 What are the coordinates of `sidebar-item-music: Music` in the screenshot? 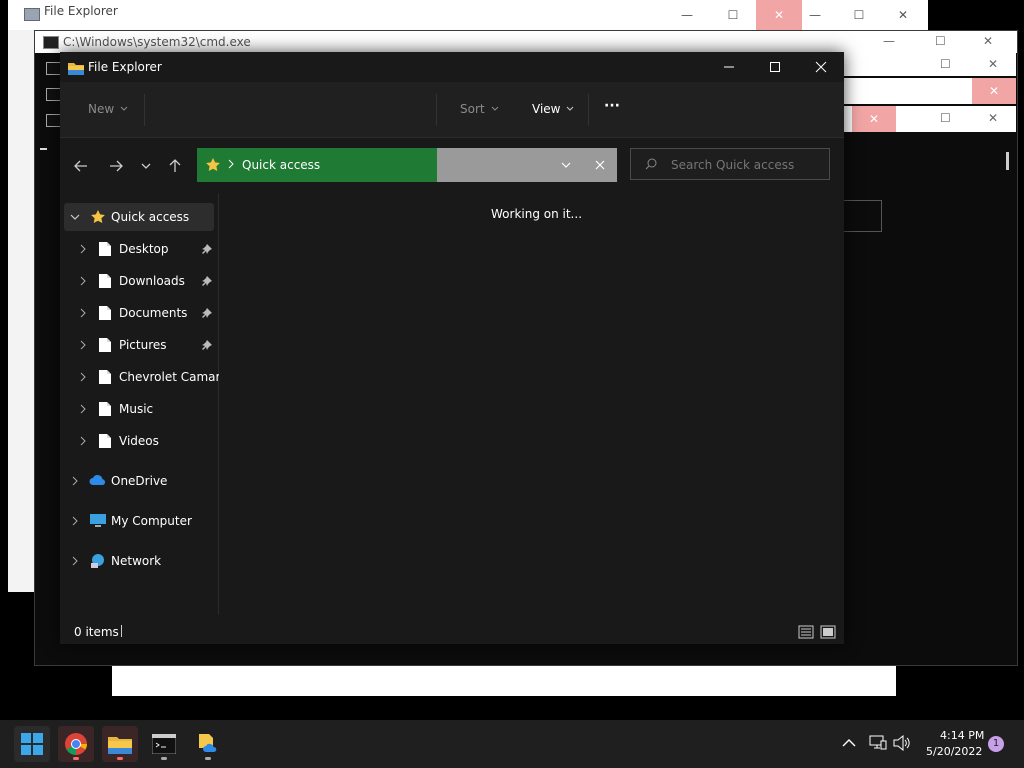 It's located at (139, 409).